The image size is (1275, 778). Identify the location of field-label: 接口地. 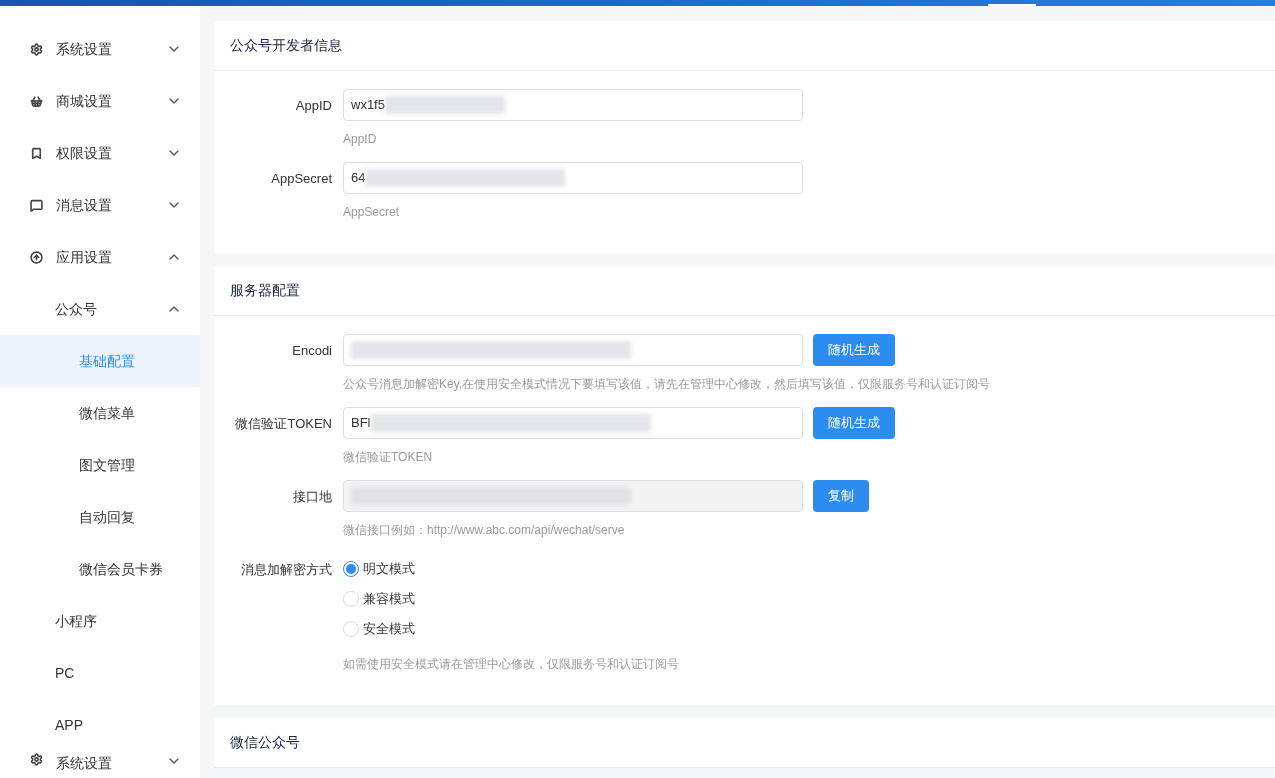
(312, 497).